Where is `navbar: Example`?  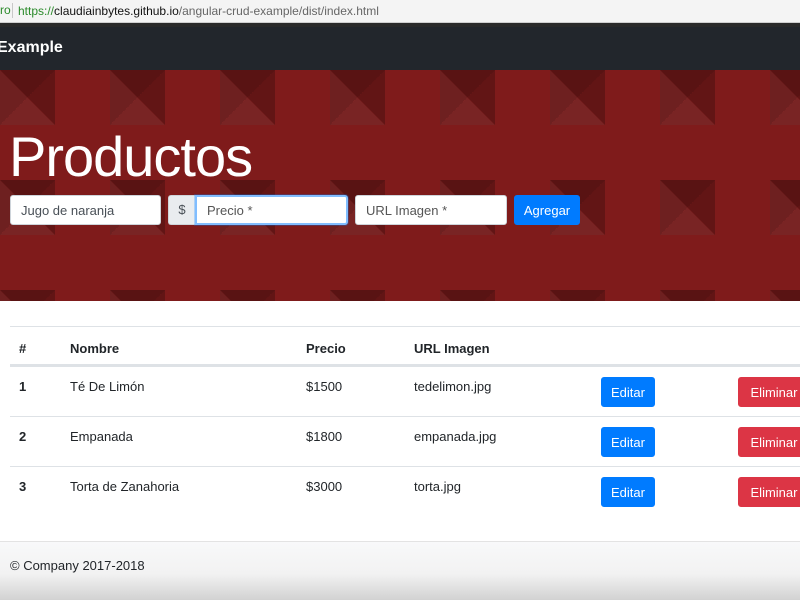 navbar: Example is located at coordinates (400, 46).